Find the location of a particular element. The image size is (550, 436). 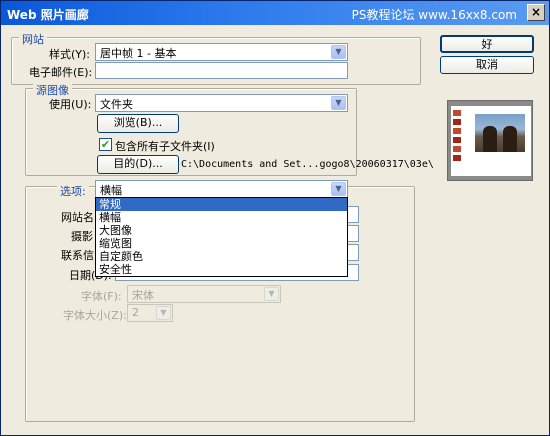

site-name-label: 网站名 is located at coordinates (77, 217).